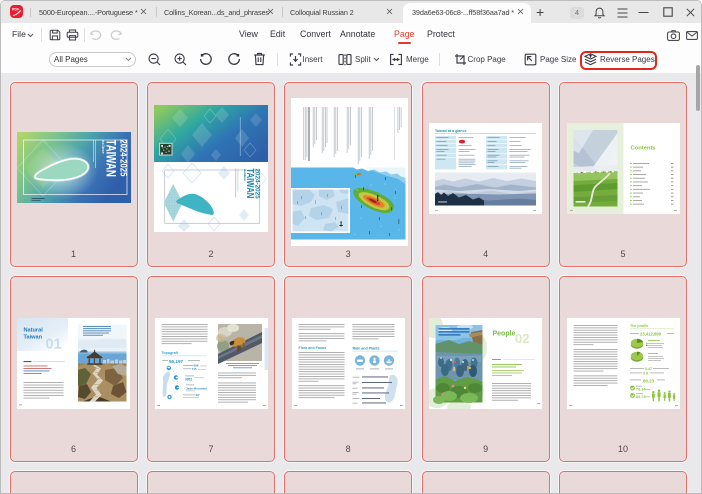 The width and height of the screenshot is (702, 494). What do you see at coordinates (54, 344) in the screenshot?
I see `svg-text: 01` at bounding box center [54, 344].